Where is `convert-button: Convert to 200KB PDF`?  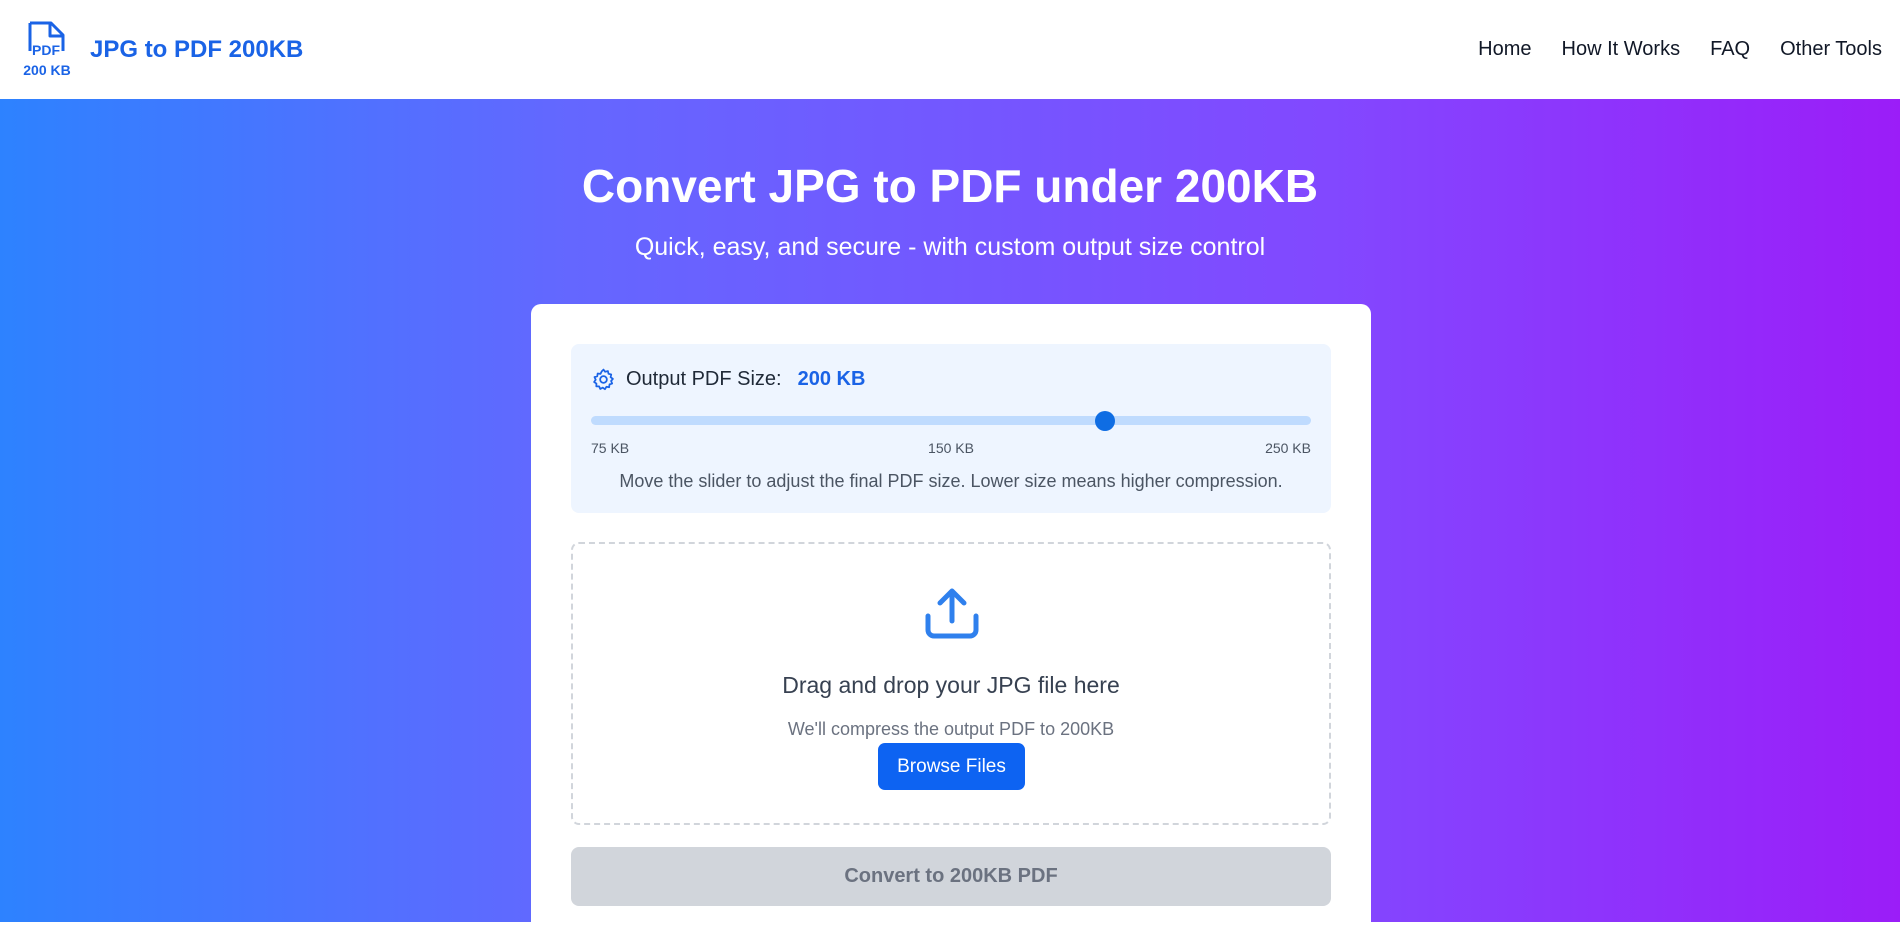 convert-button: Convert to 200KB PDF is located at coordinates (951, 876).